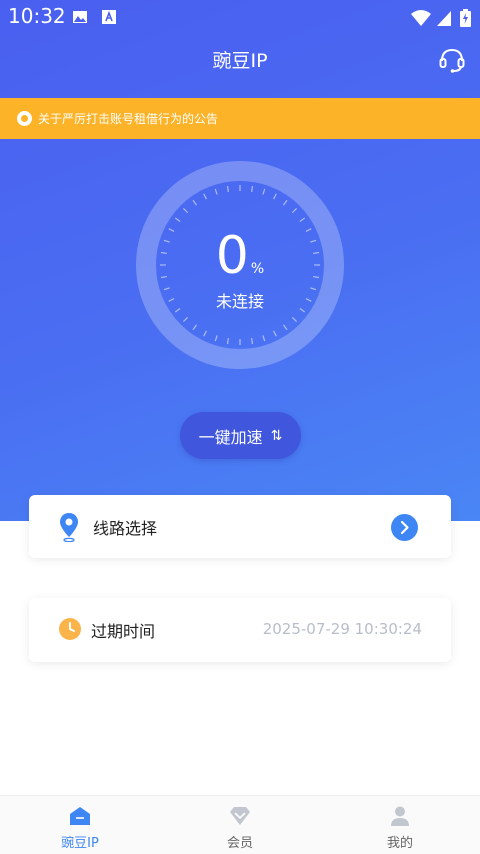 Image resolution: width=480 pixels, height=854 pixels. I want to click on expiry-value: 2025-07-29 10:30:24, so click(342, 629).